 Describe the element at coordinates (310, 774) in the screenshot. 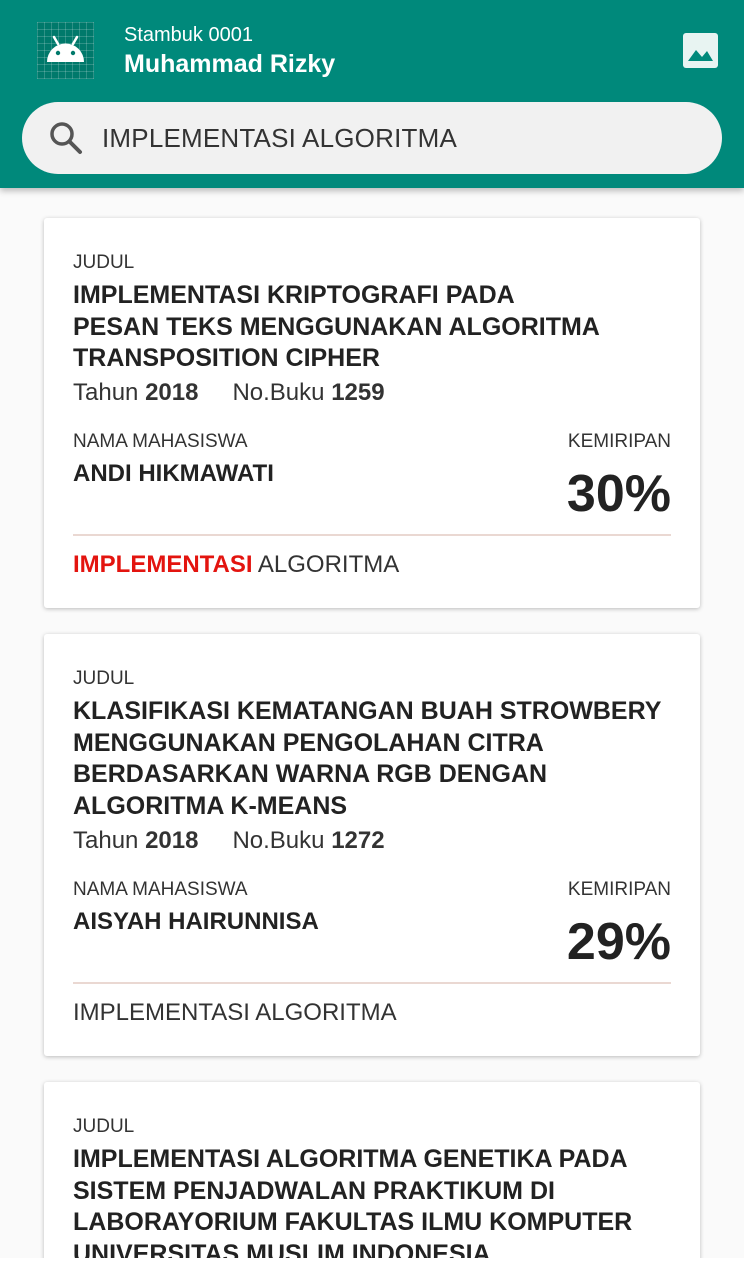

I see `title-line: BERDASARKAN WARNA RGB DENGAN` at that location.